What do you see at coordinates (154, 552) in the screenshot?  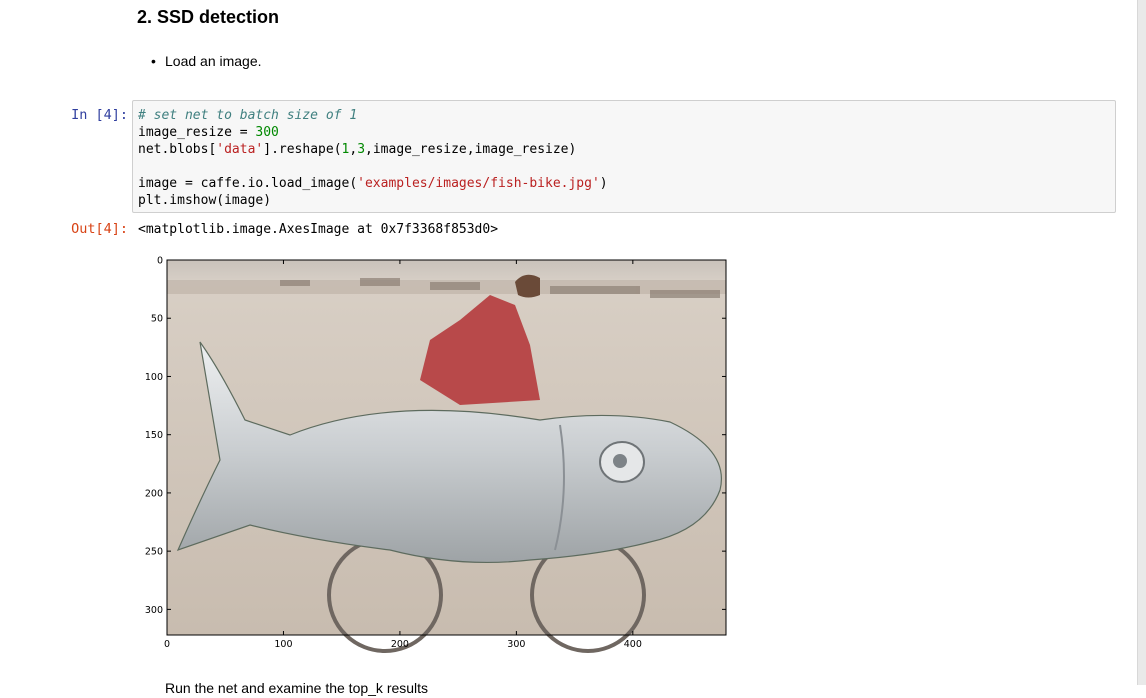 I see `y-tick-label: 250` at bounding box center [154, 552].